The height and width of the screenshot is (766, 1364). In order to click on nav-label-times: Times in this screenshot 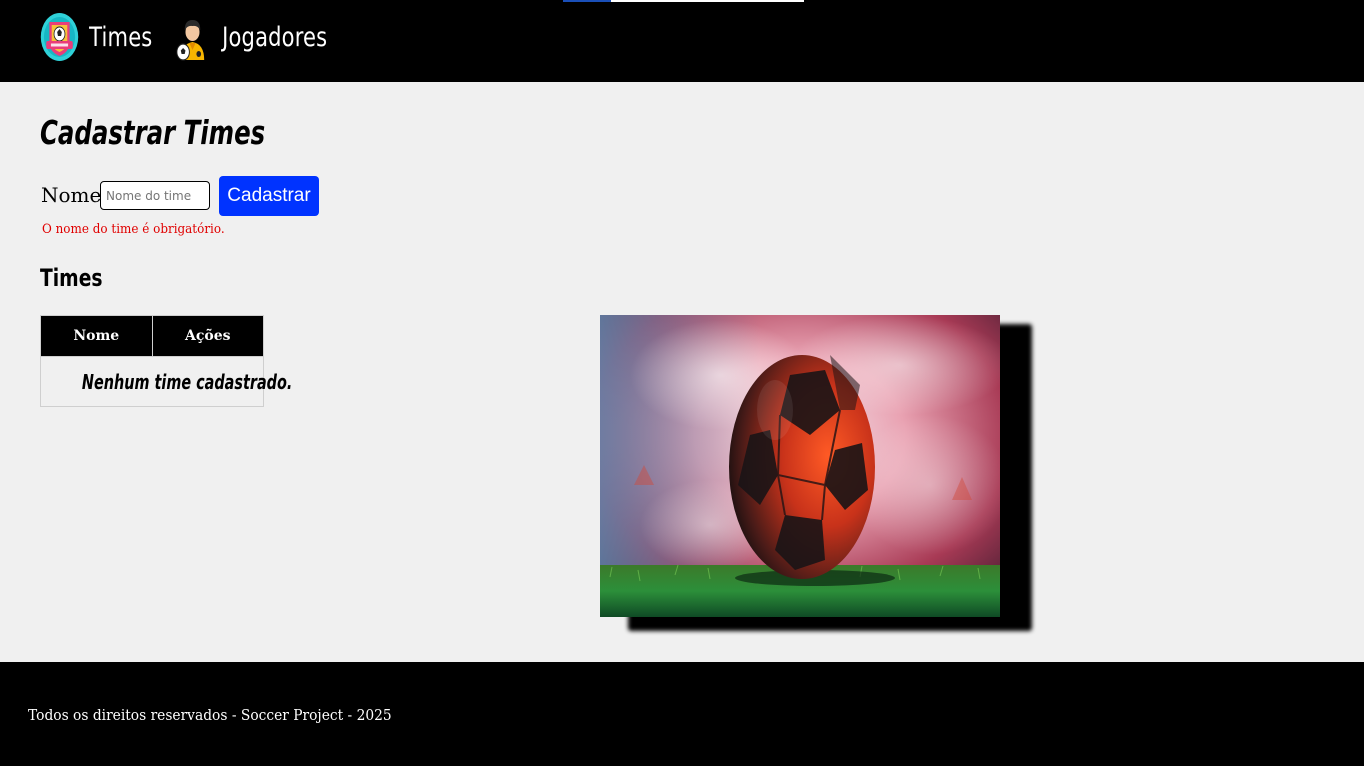, I will do `click(121, 37)`.